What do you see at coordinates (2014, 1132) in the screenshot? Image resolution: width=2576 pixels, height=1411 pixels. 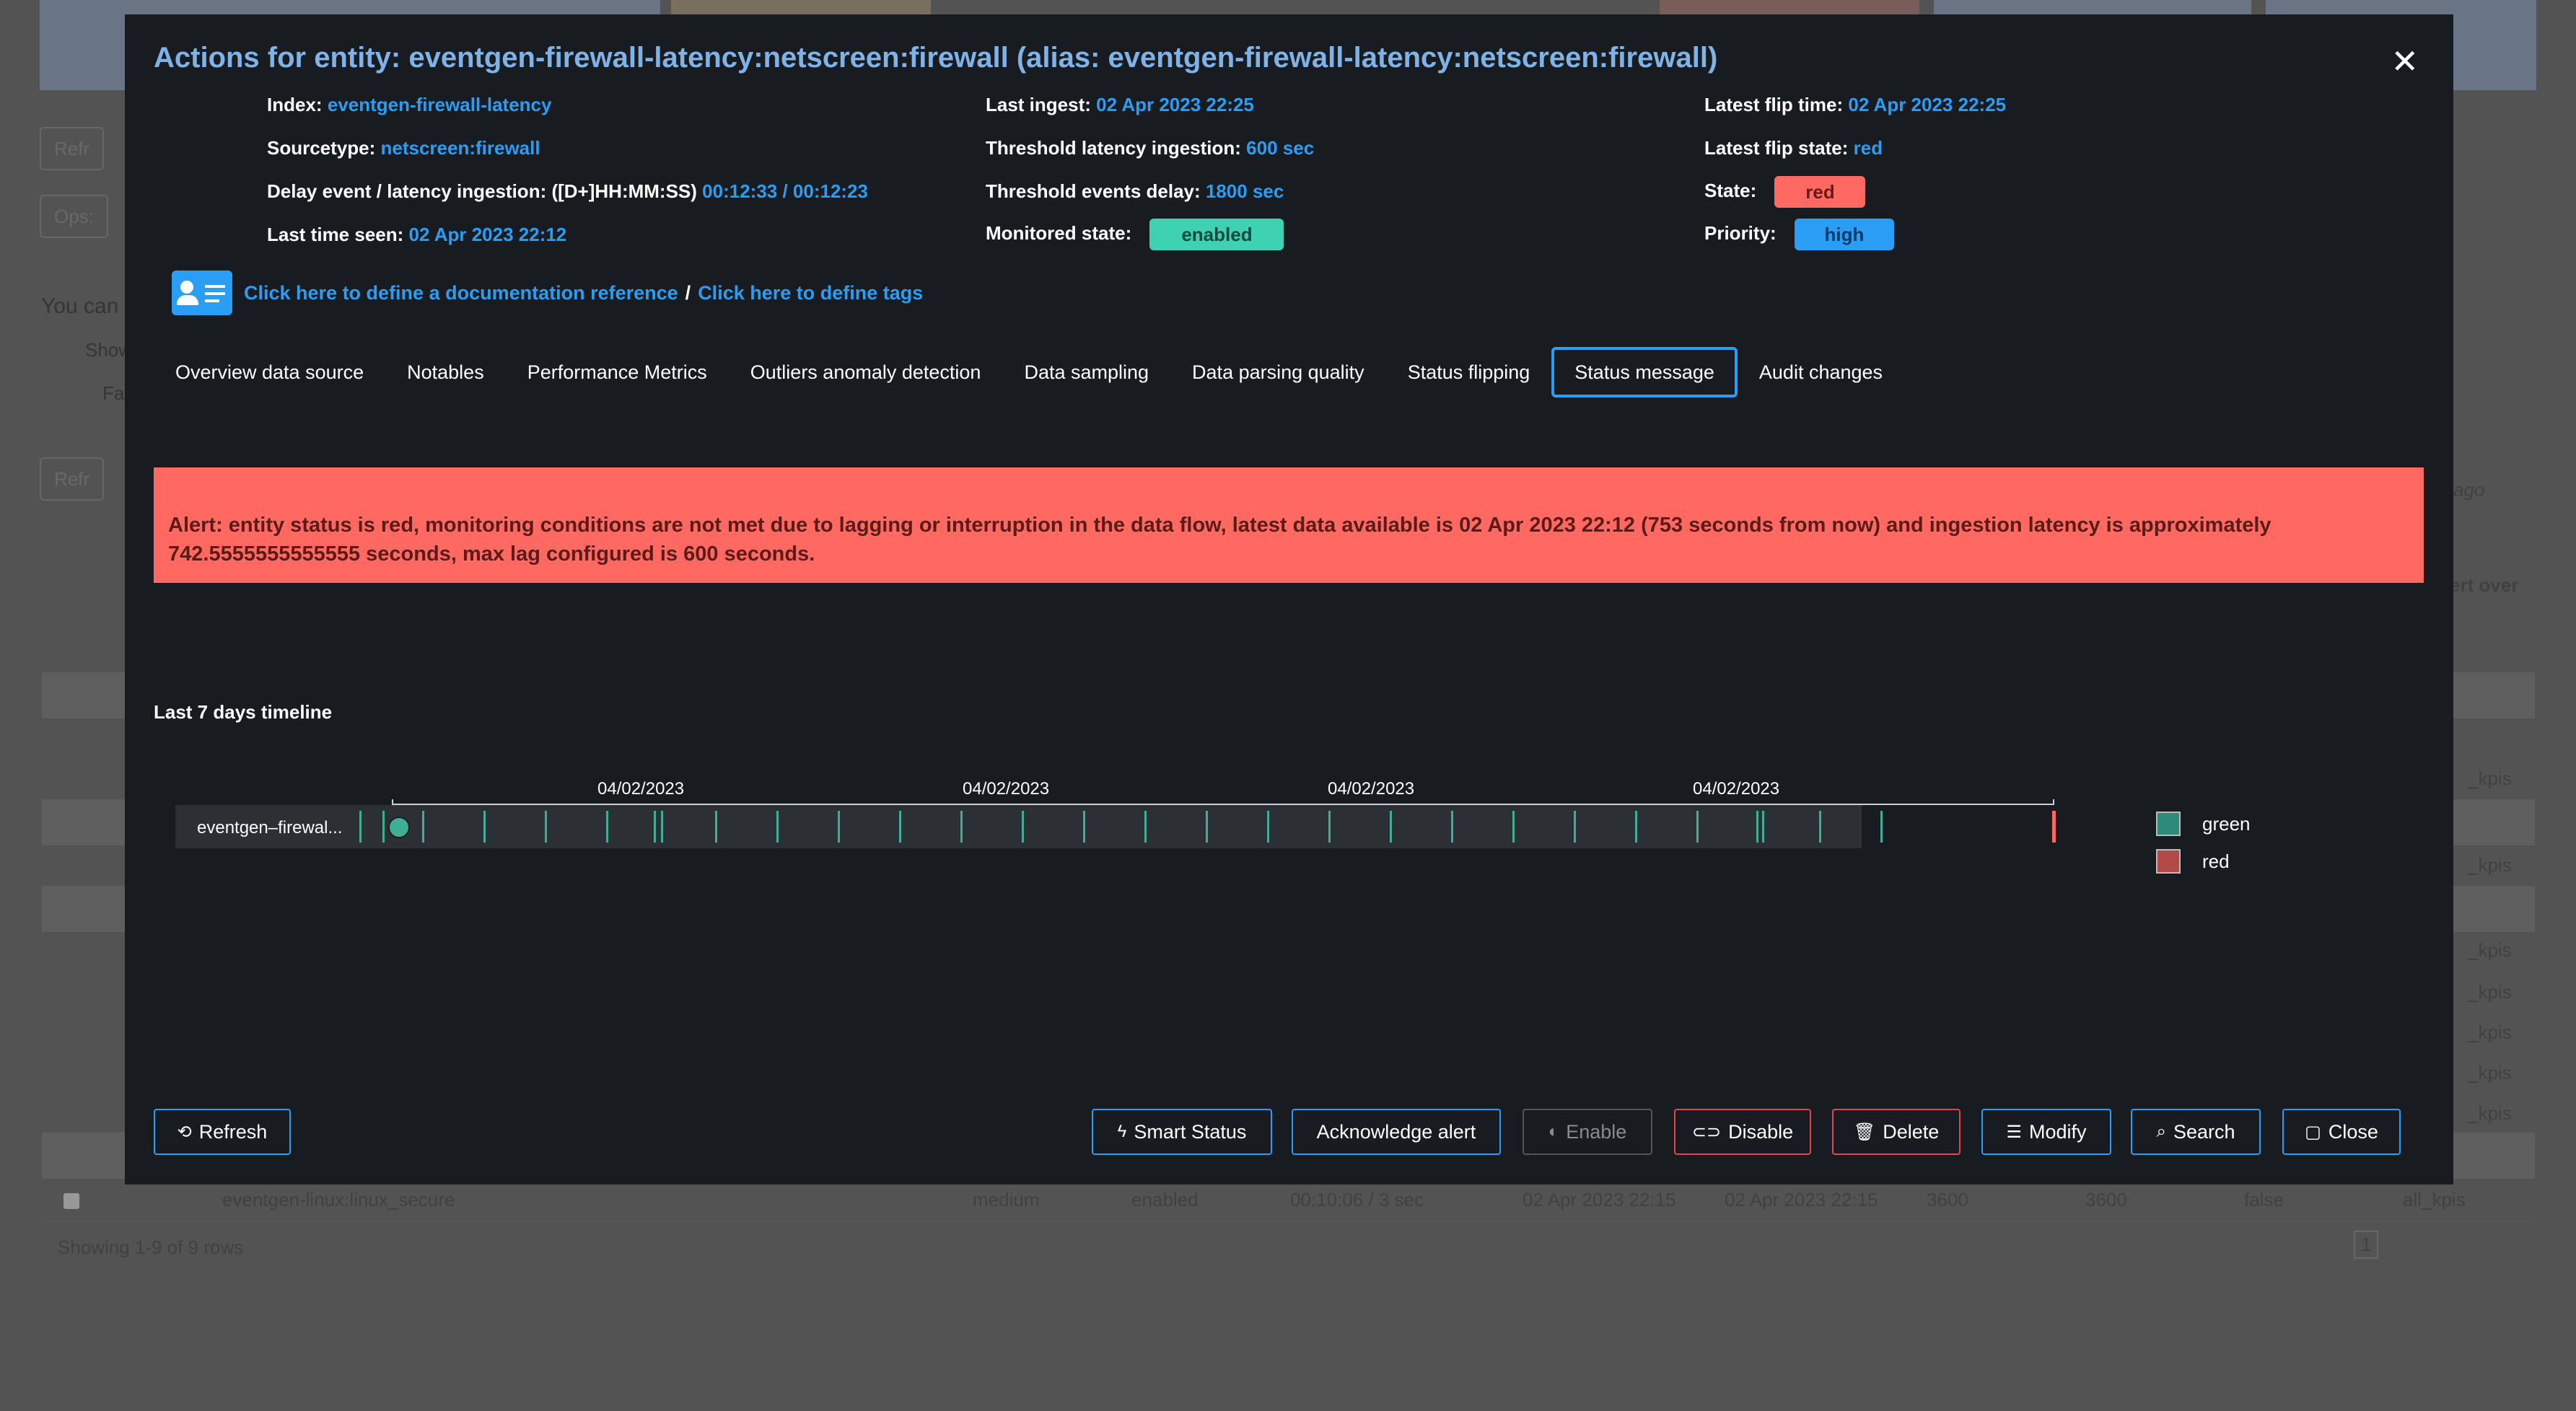 I see `sliders-icon: ☰` at bounding box center [2014, 1132].